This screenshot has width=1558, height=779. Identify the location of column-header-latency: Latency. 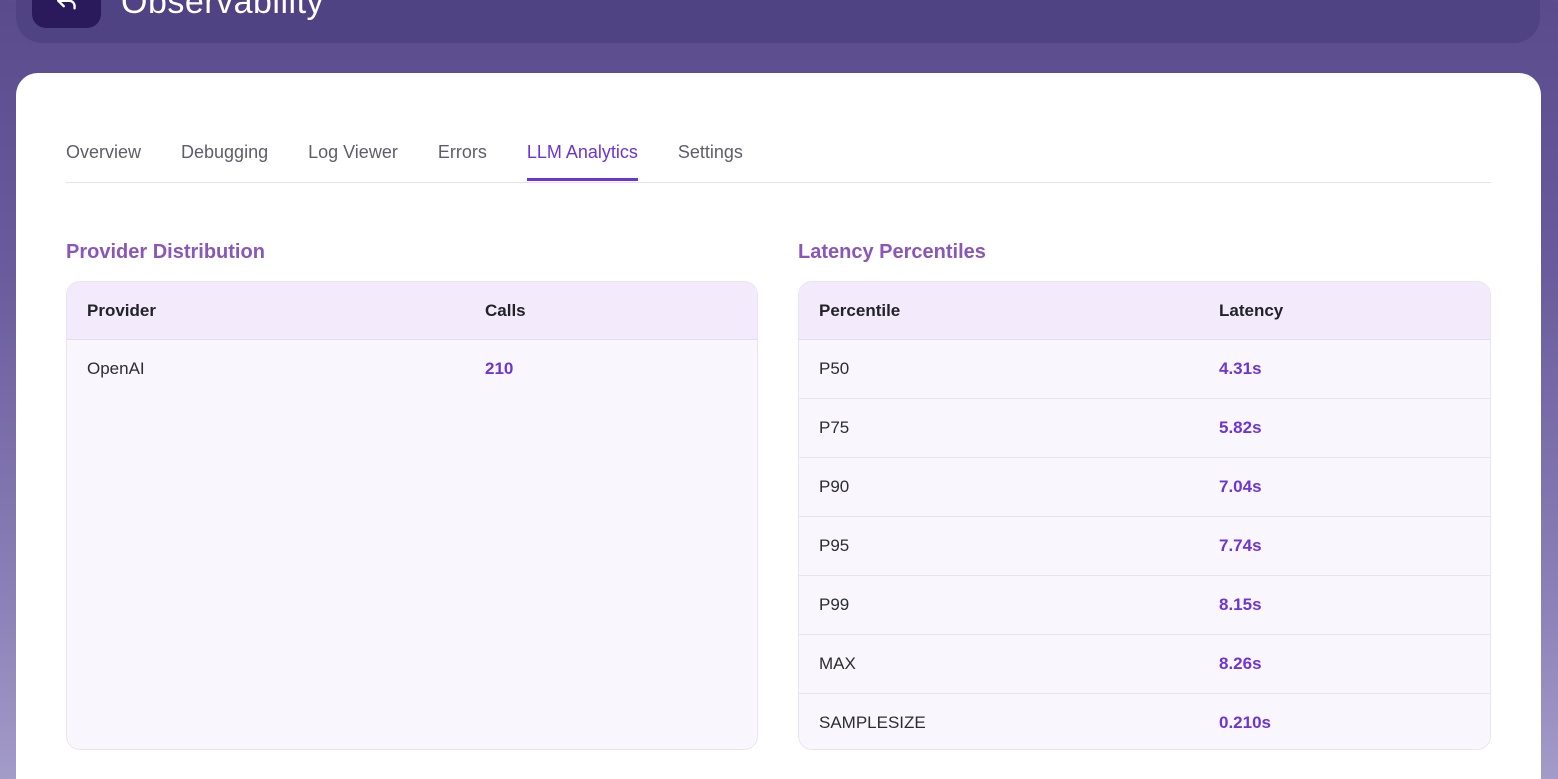
(1251, 310).